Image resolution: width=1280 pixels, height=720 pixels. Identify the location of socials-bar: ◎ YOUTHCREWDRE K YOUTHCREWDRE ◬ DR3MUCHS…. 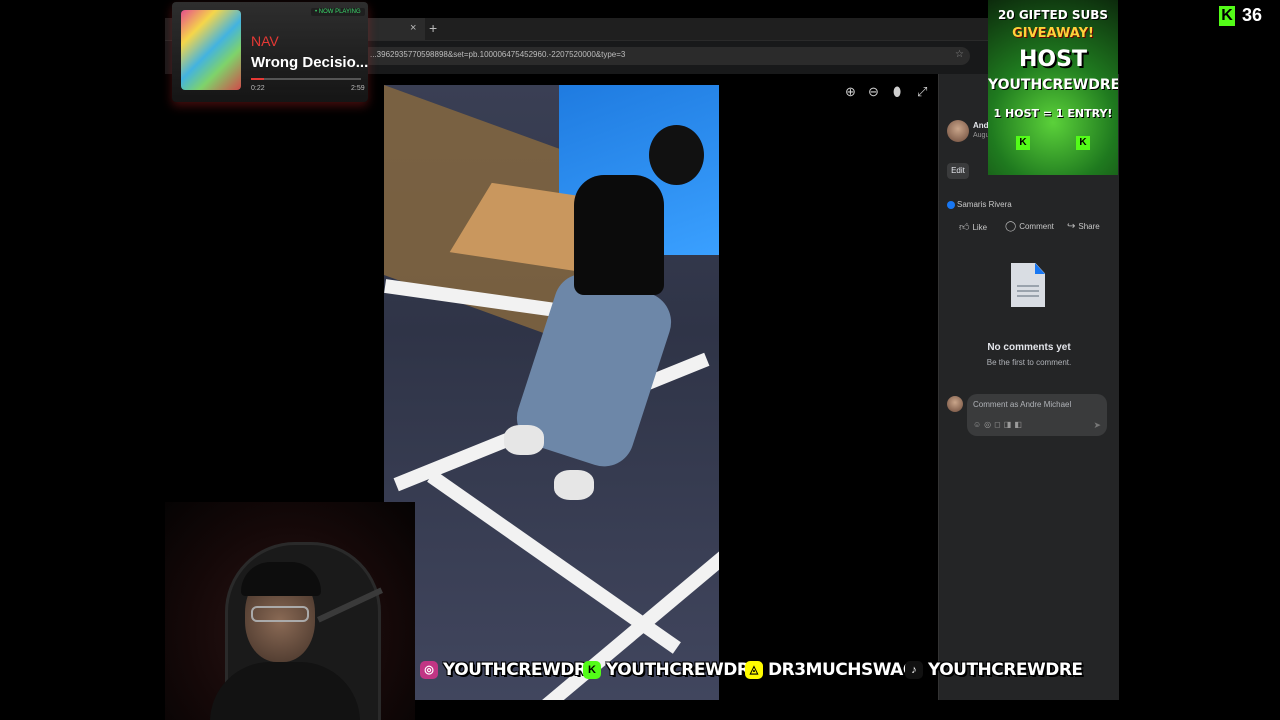
(751, 670).